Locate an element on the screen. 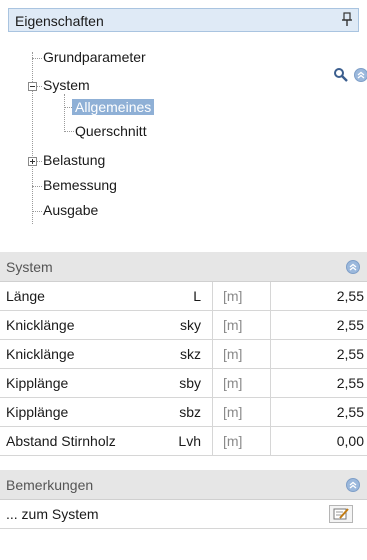 This screenshot has height=560, width=367. system-row: Kipplänge sbz [m] 2,55 is located at coordinates (183, 412).